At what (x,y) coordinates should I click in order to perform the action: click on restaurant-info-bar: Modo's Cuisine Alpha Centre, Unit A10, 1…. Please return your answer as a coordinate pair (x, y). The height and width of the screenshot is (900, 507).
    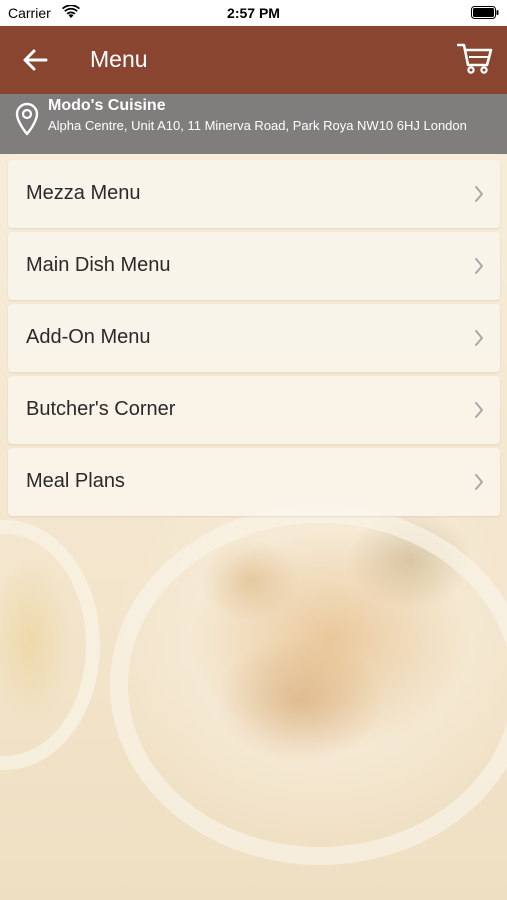
    Looking at the image, I should click on (253, 124).